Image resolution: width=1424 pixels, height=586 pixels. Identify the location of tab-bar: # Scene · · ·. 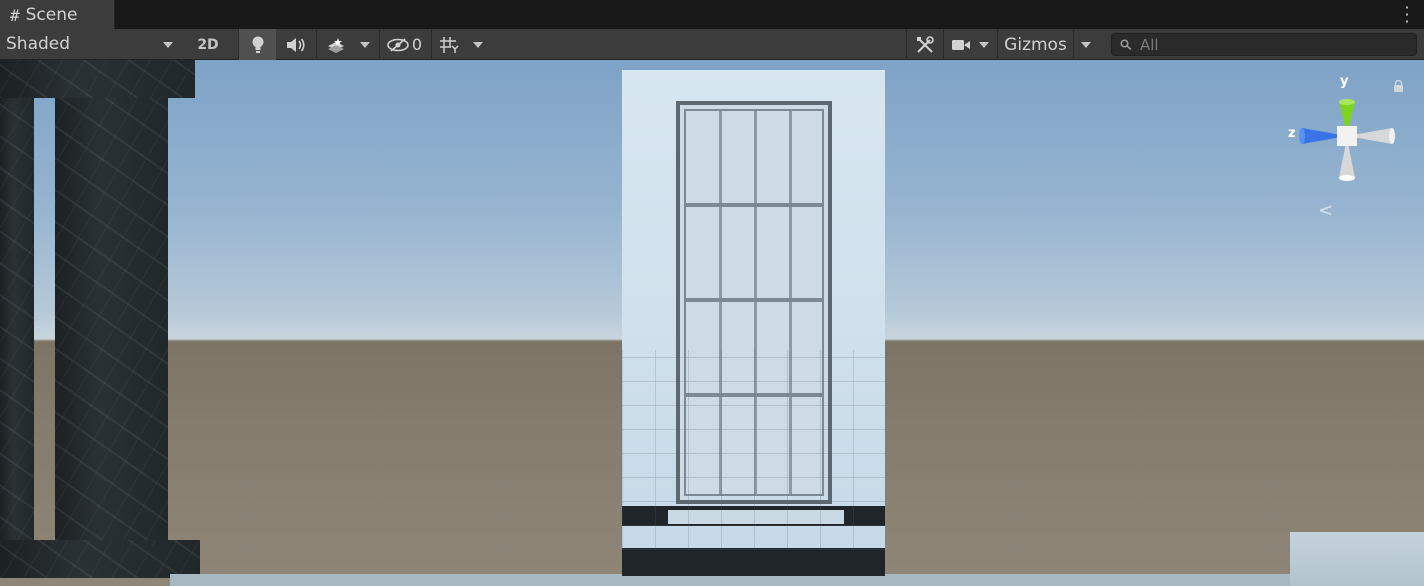
(712, 15).